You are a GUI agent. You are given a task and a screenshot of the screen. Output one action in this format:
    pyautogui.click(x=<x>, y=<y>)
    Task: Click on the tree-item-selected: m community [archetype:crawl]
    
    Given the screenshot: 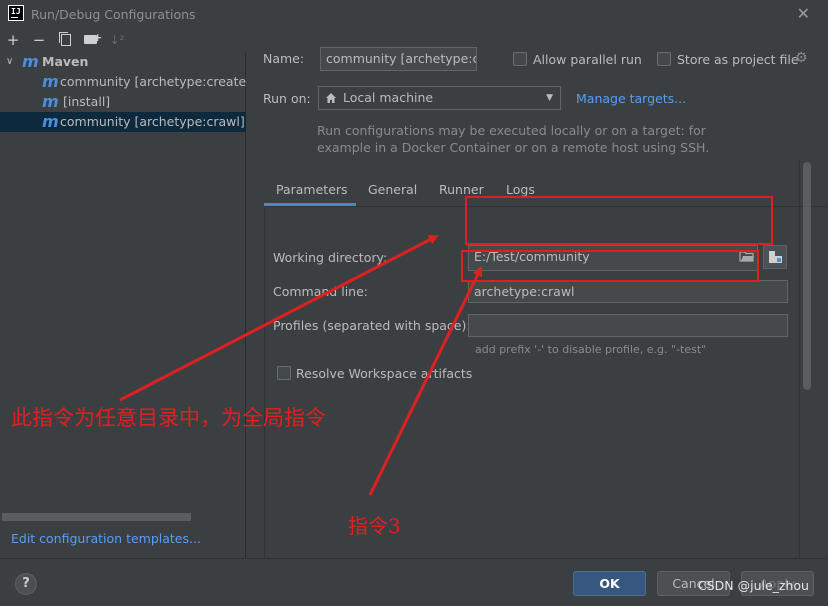 What is the action you would take?
    pyautogui.click(x=123, y=122)
    